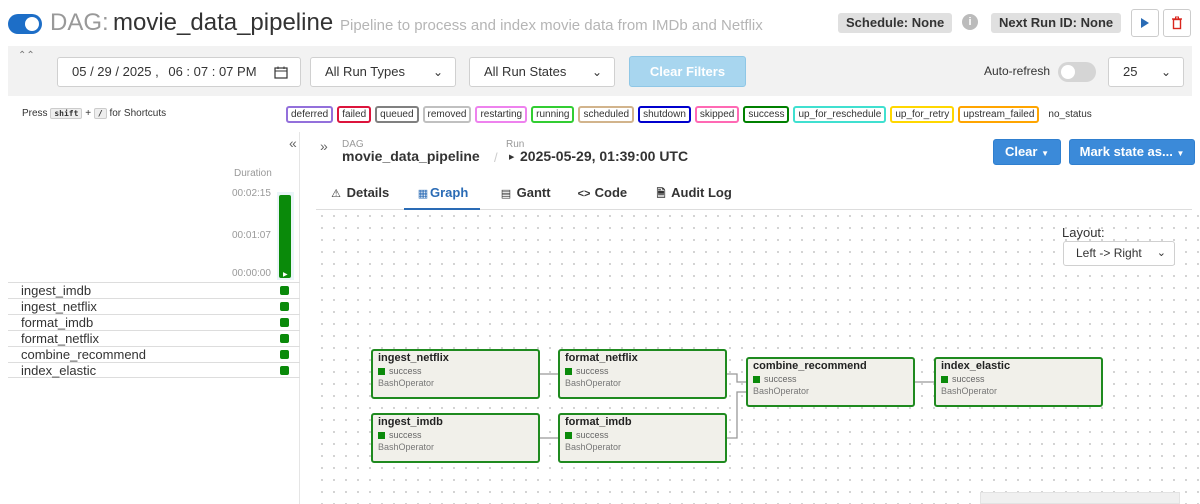 The image size is (1200, 504). I want to click on run-play-icon: ▶, so click(285, 275).